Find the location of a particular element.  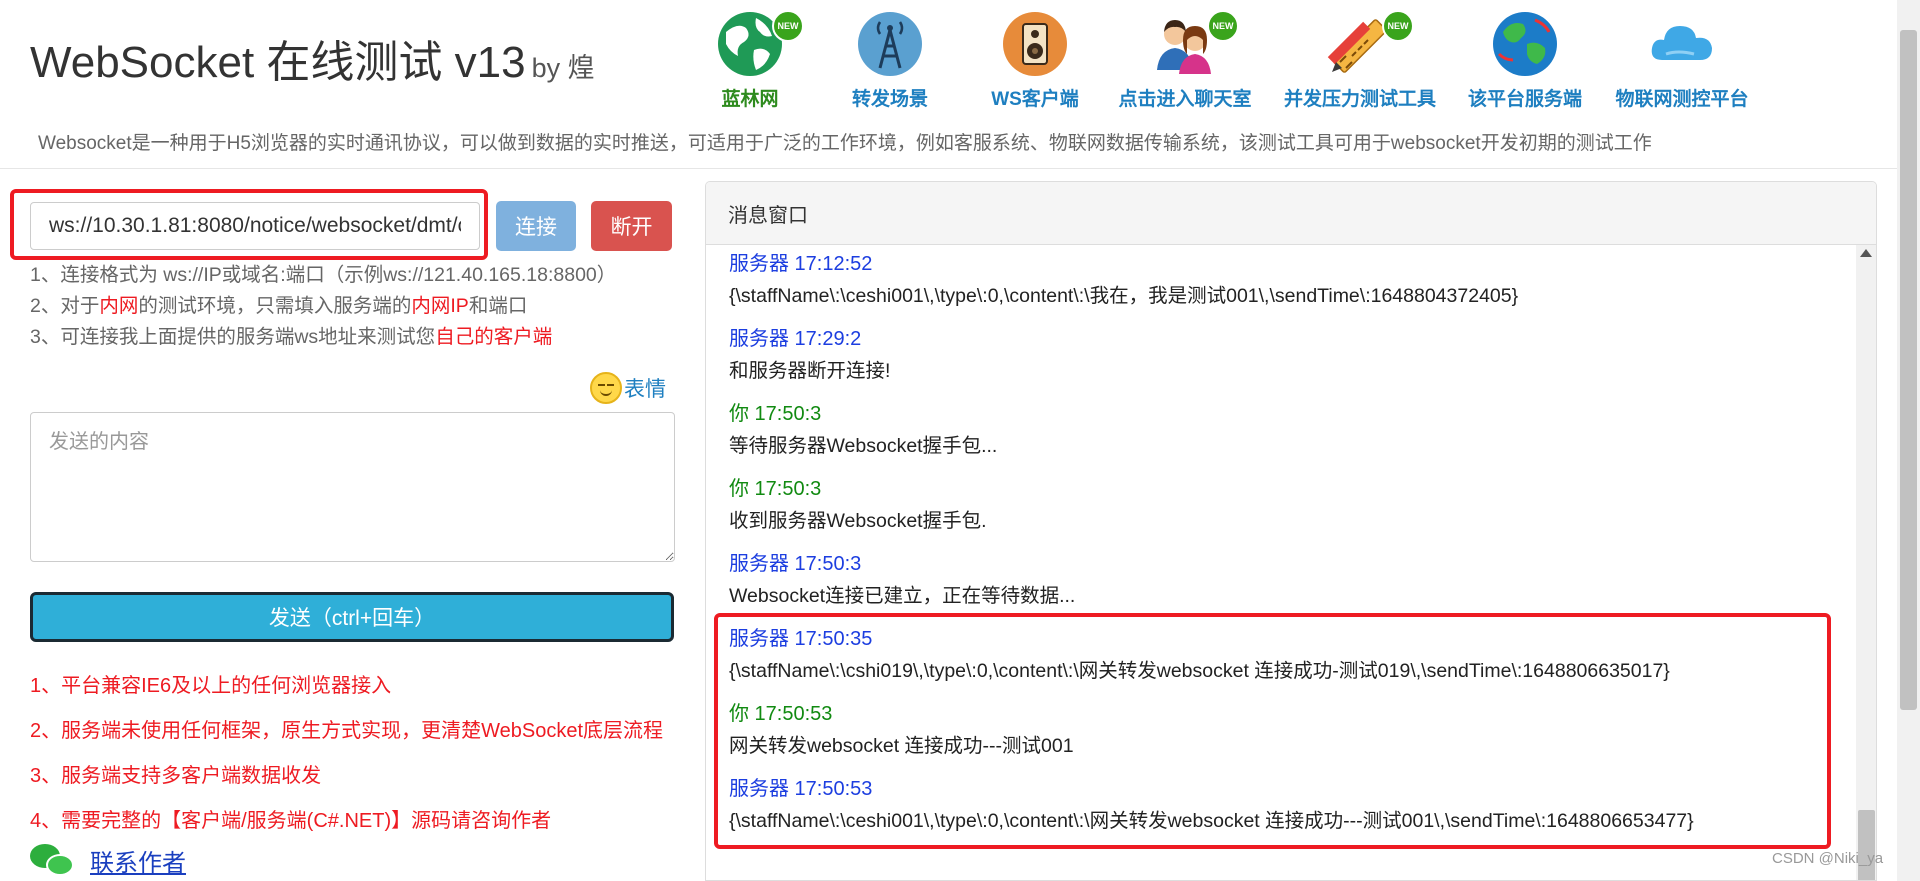

nav-item-stress-test: NEW 并发压力测试工具 is located at coordinates (1360, 58).